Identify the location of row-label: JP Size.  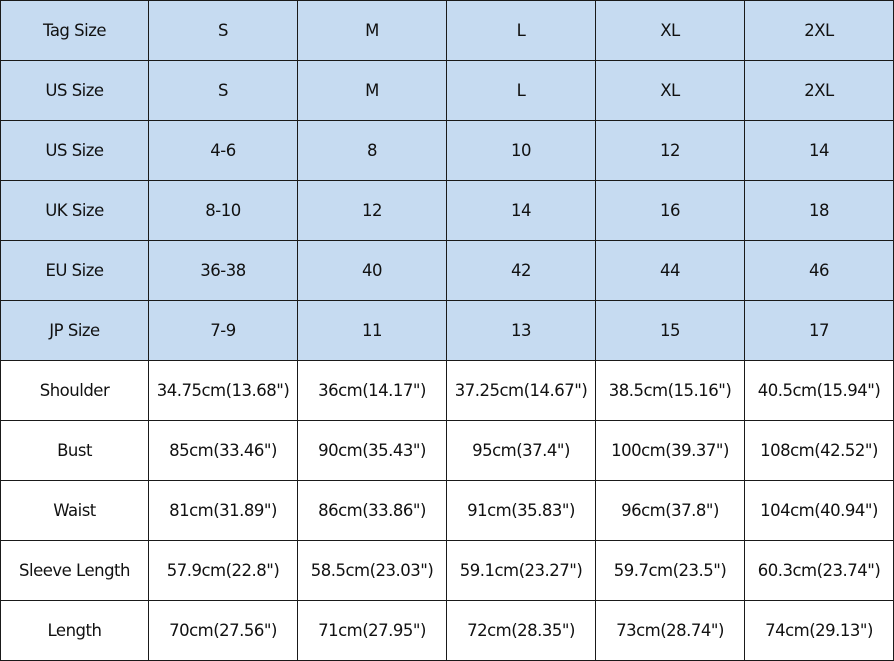
(74, 330).